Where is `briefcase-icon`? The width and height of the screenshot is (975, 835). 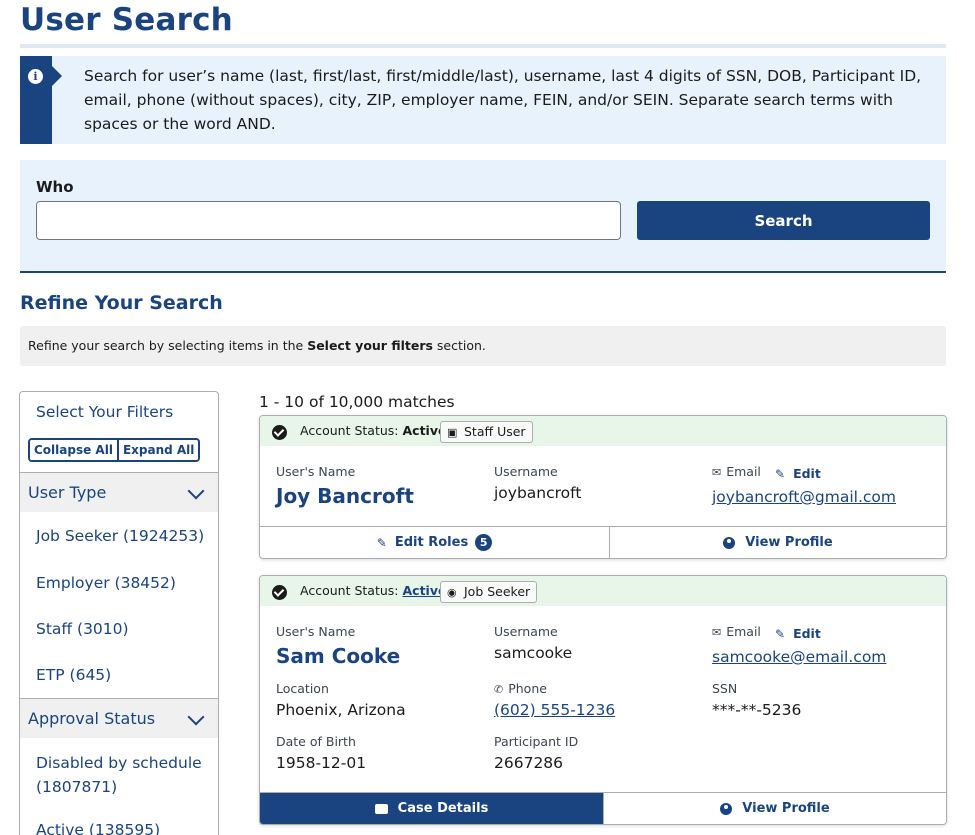
briefcase-icon is located at coordinates (381, 808).